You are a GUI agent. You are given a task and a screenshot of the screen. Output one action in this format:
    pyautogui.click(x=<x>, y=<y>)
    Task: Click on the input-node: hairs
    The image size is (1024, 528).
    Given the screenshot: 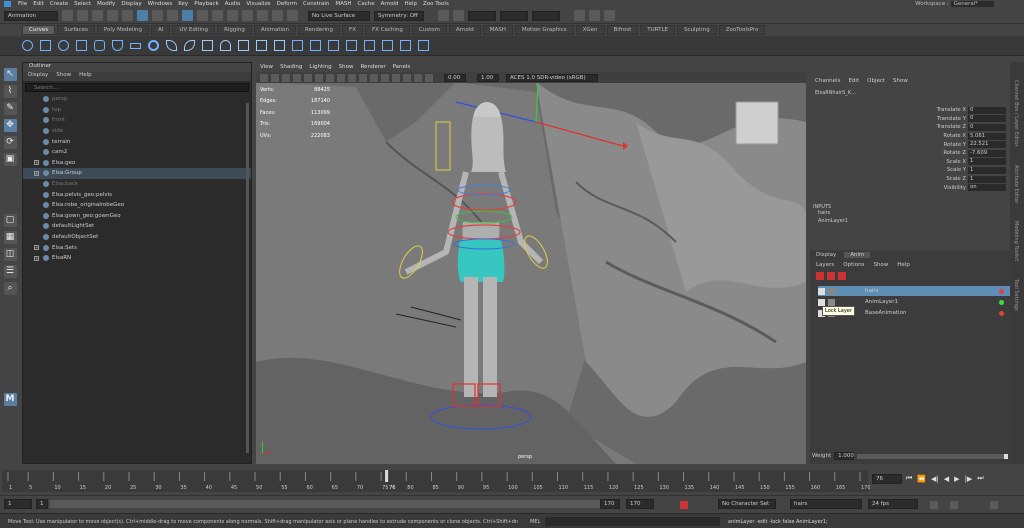 What is the action you would take?
    pyautogui.click(x=910, y=214)
    